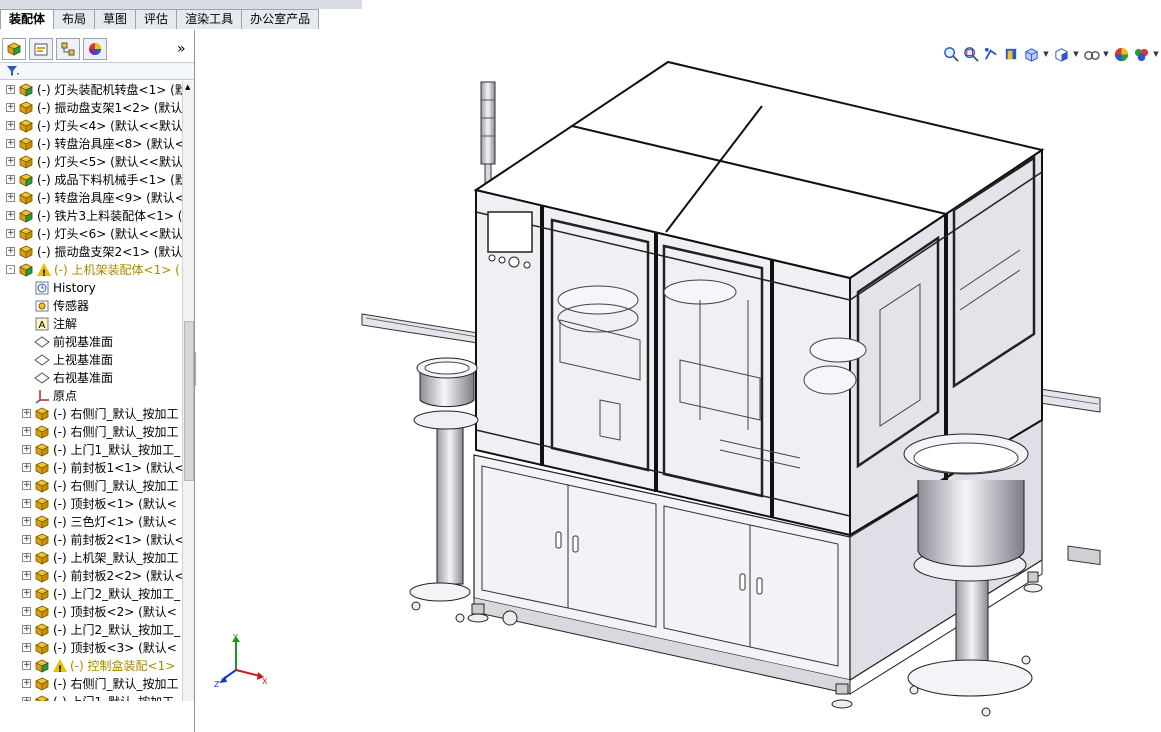 The height and width of the screenshot is (732, 1161). What do you see at coordinates (91, 108) in the screenshot?
I see `tree-item: + (-) 振动盘支架1<2> (默认` at bounding box center [91, 108].